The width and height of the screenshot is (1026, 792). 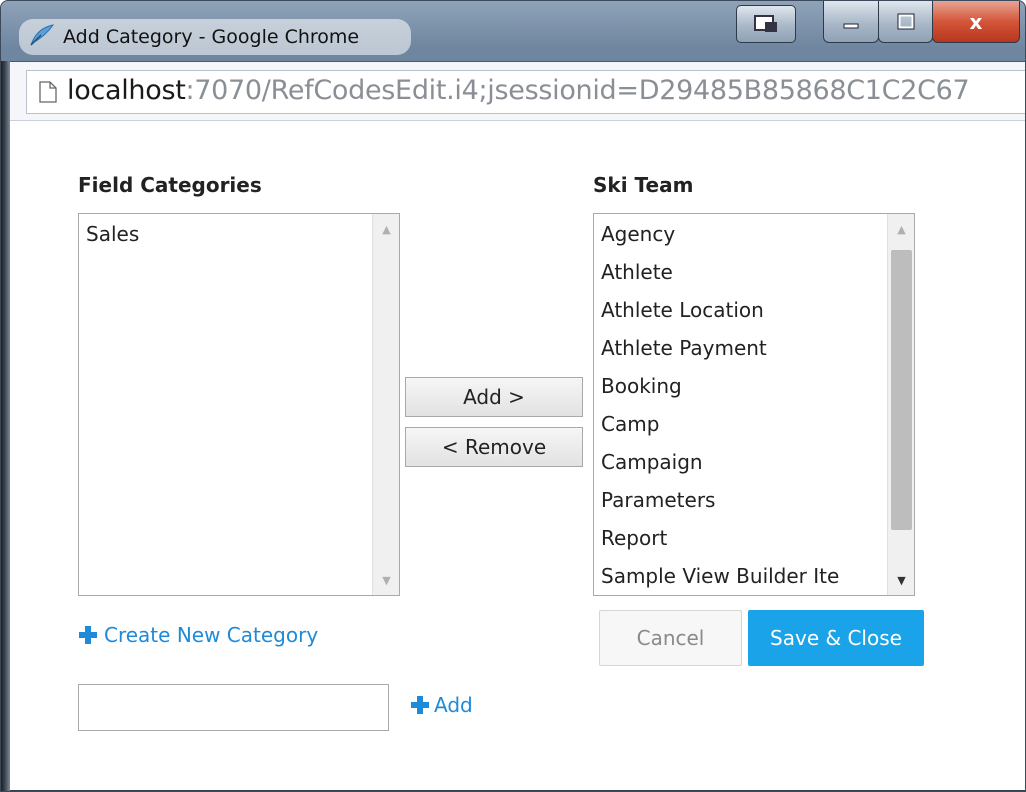 What do you see at coordinates (741, 424) in the screenshot?
I see `list-item: Camp` at bounding box center [741, 424].